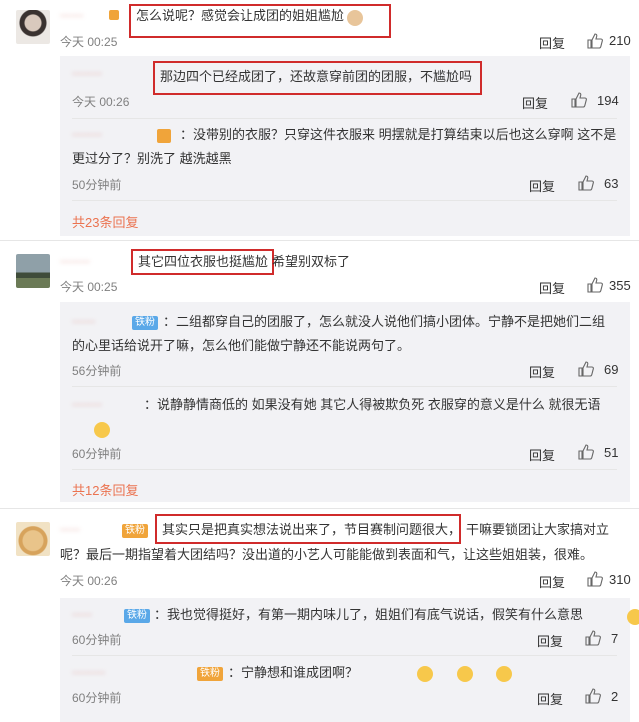  Describe the element at coordinates (611, 452) in the screenshot. I see `like-count: 51` at that location.